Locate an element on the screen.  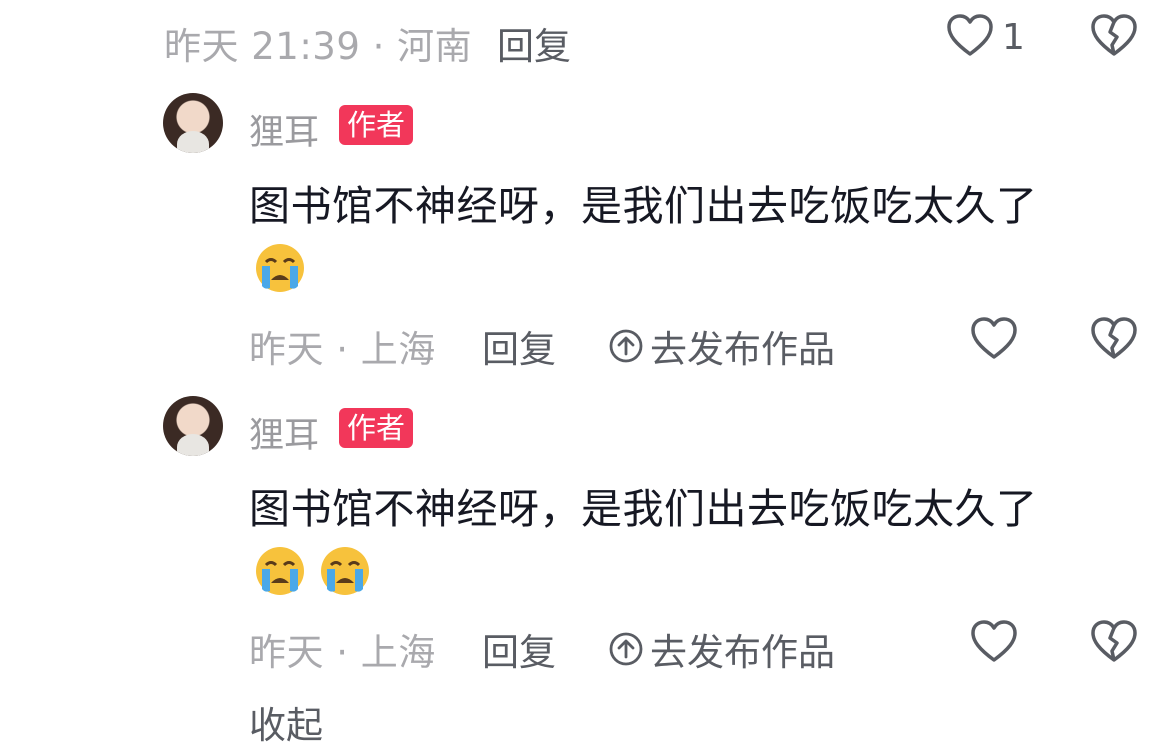
collapse-replies-button: 收起 is located at coordinates (286, 722).